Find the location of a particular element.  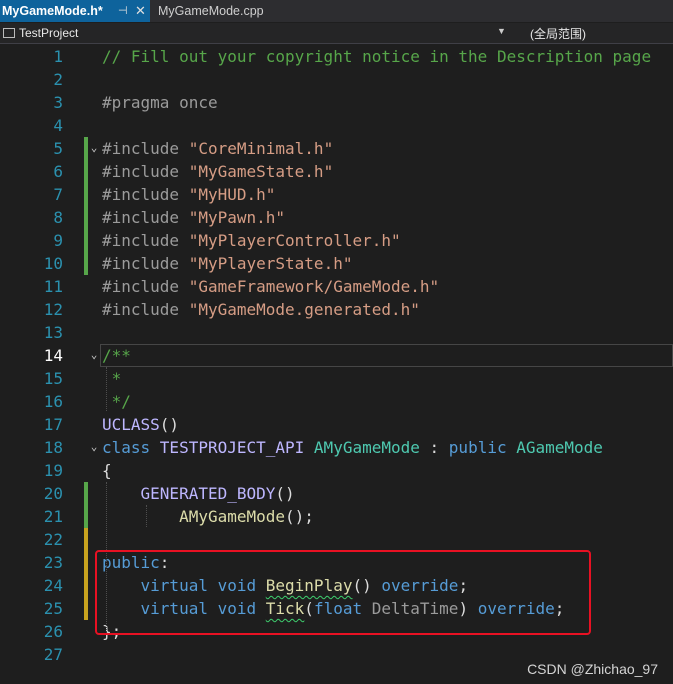

navigation-bar: TestProject ▼ (全局范围) is located at coordinates (336, 33).